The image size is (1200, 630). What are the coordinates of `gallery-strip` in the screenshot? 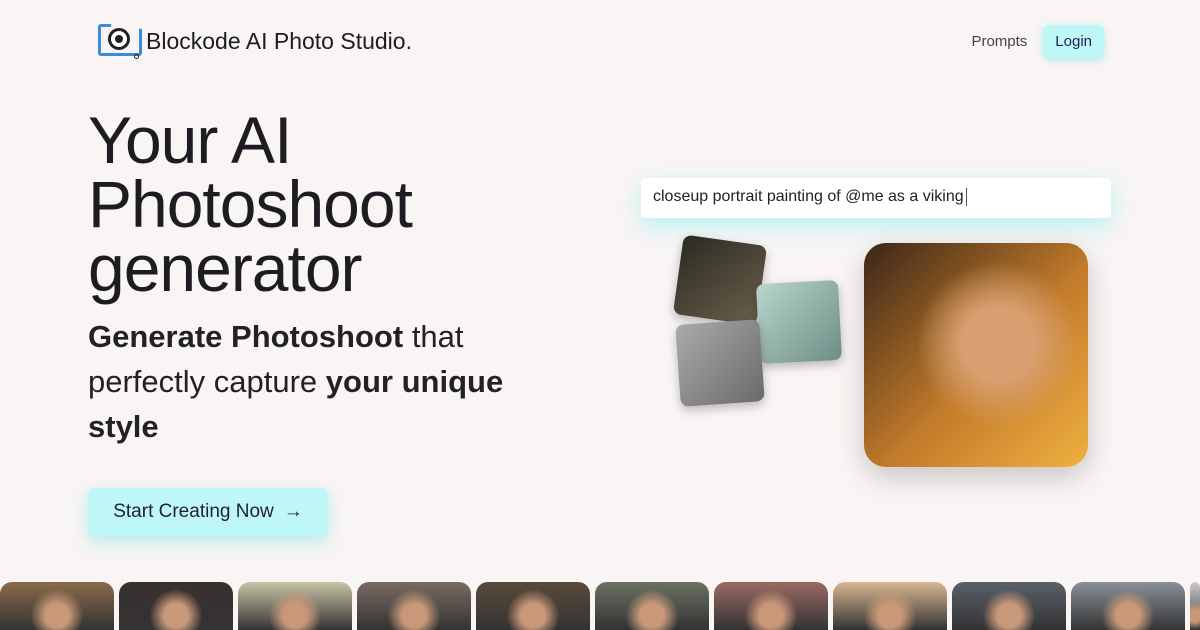 It's located at (600, 606).